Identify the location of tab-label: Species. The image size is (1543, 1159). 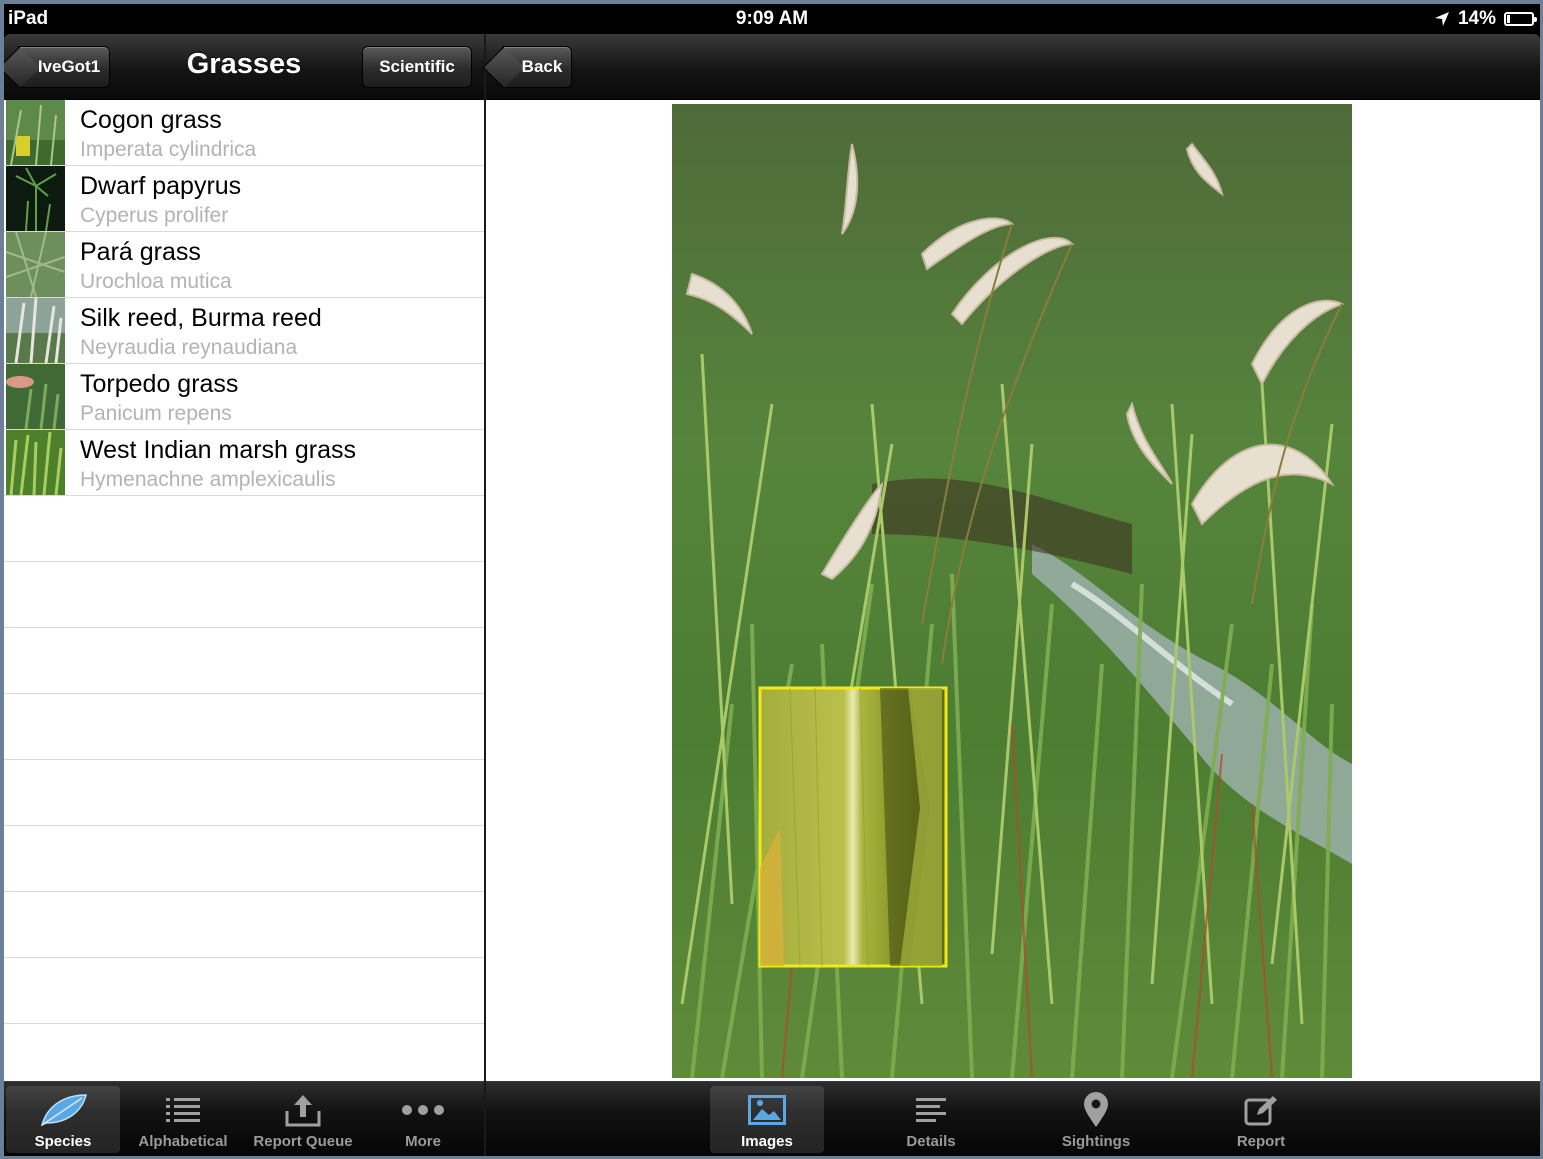
(63, 1141).